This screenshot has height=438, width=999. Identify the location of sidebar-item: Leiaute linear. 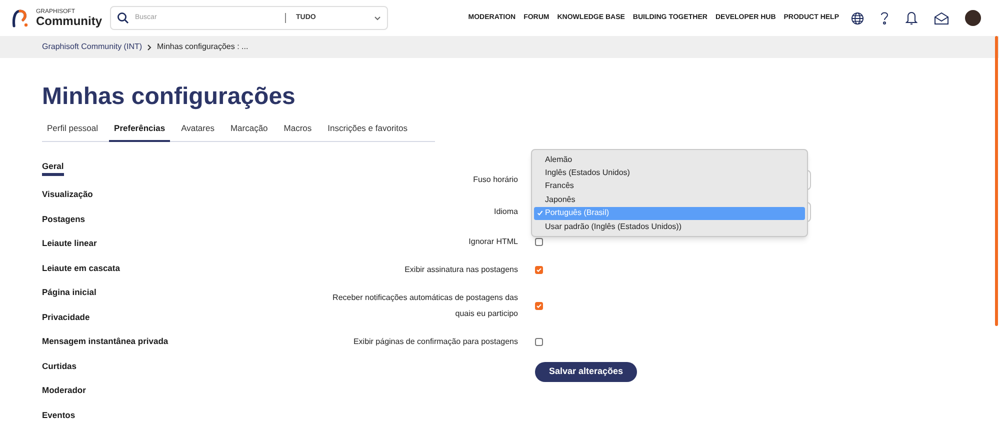
(69, 243).